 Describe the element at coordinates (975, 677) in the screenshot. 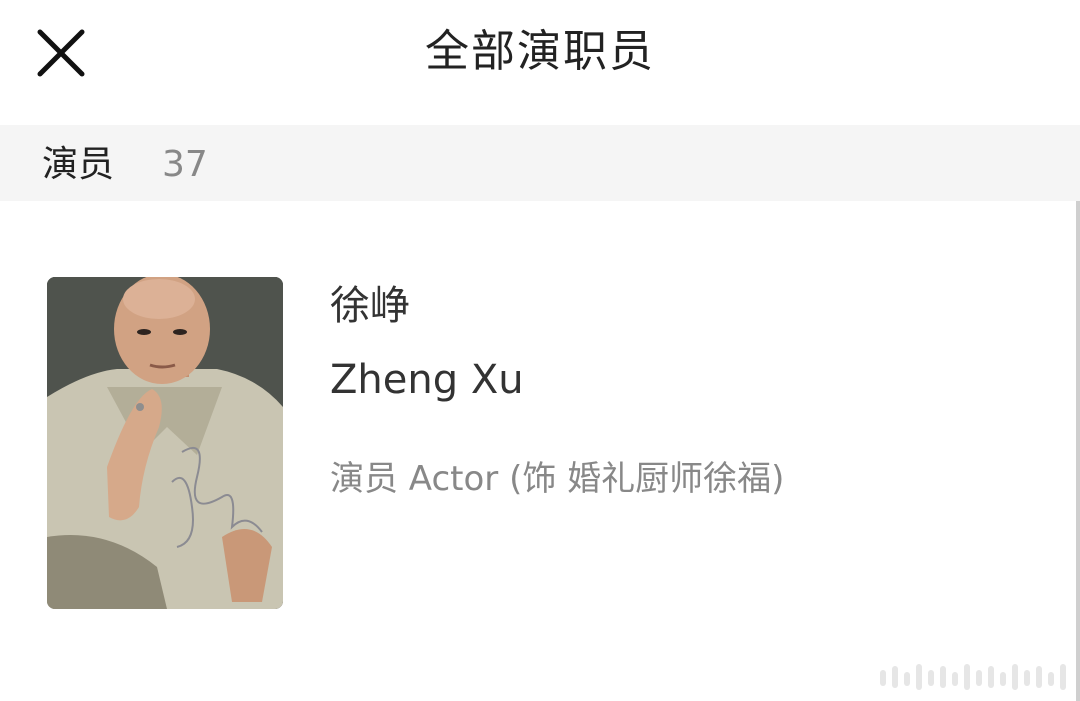

I see `watermark-dots` at that location.